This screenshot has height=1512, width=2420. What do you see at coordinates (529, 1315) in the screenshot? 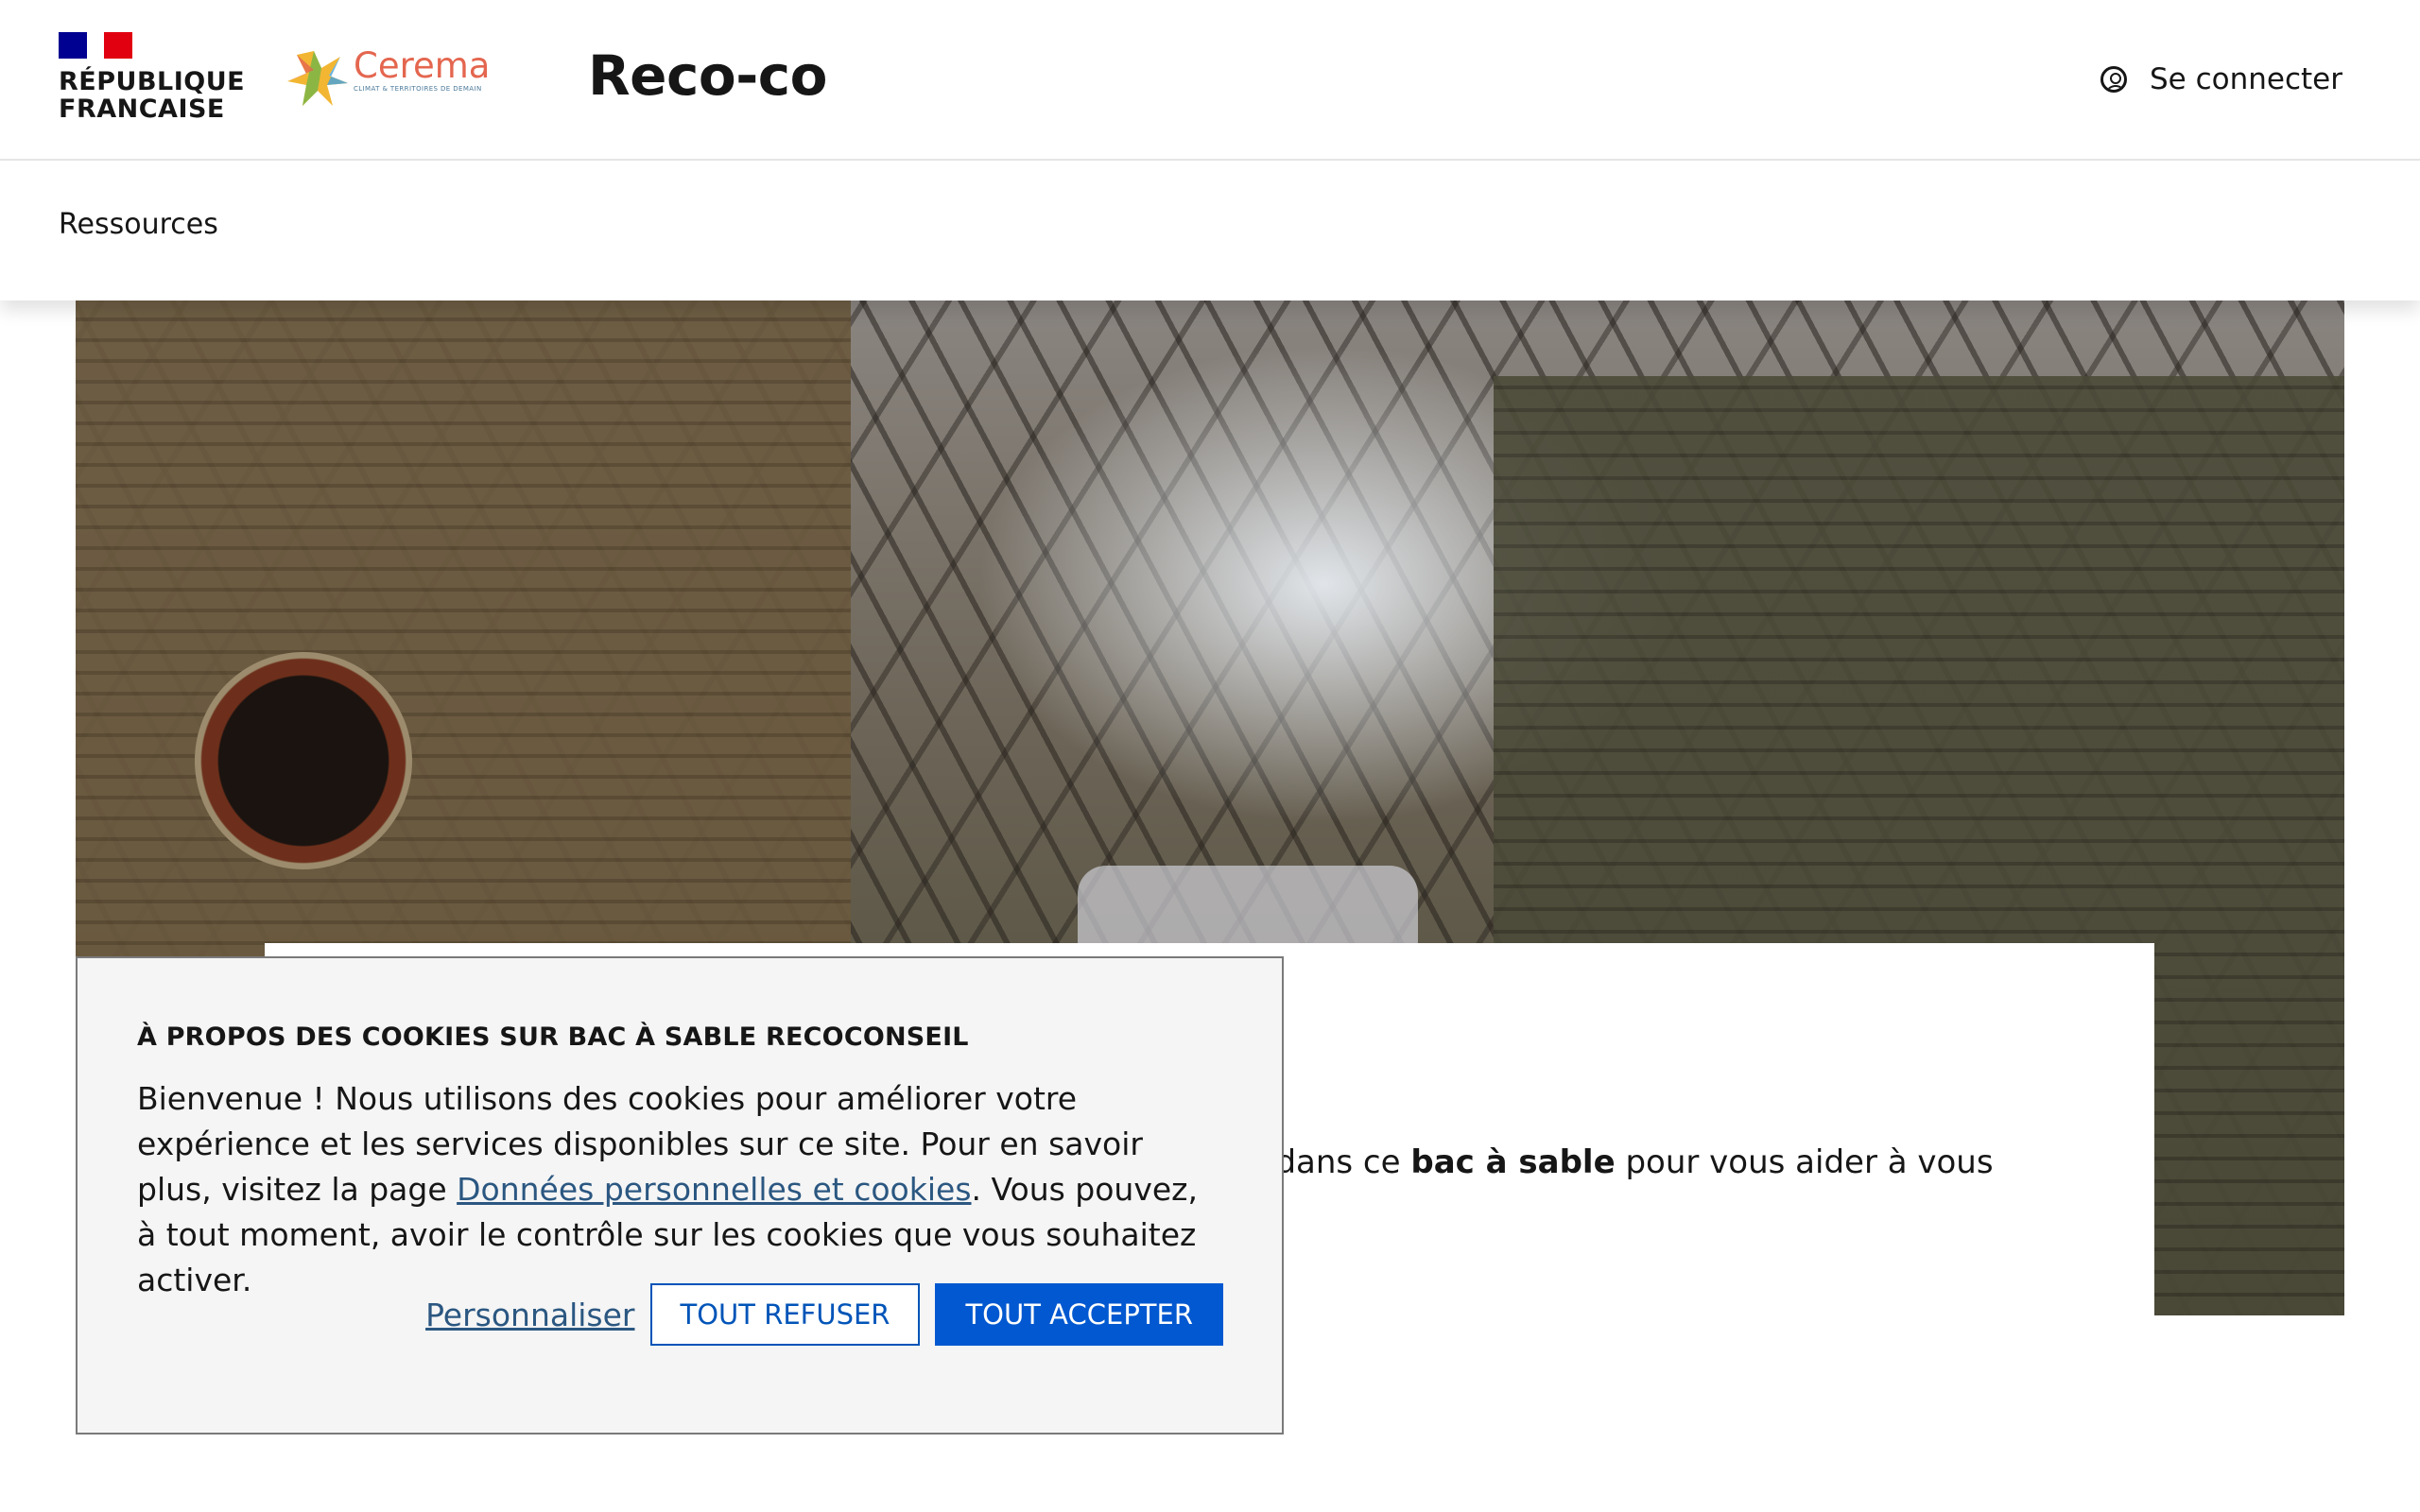
I see `customize-cookies-button: Personnaliser` at bounding box center [529, 1315].